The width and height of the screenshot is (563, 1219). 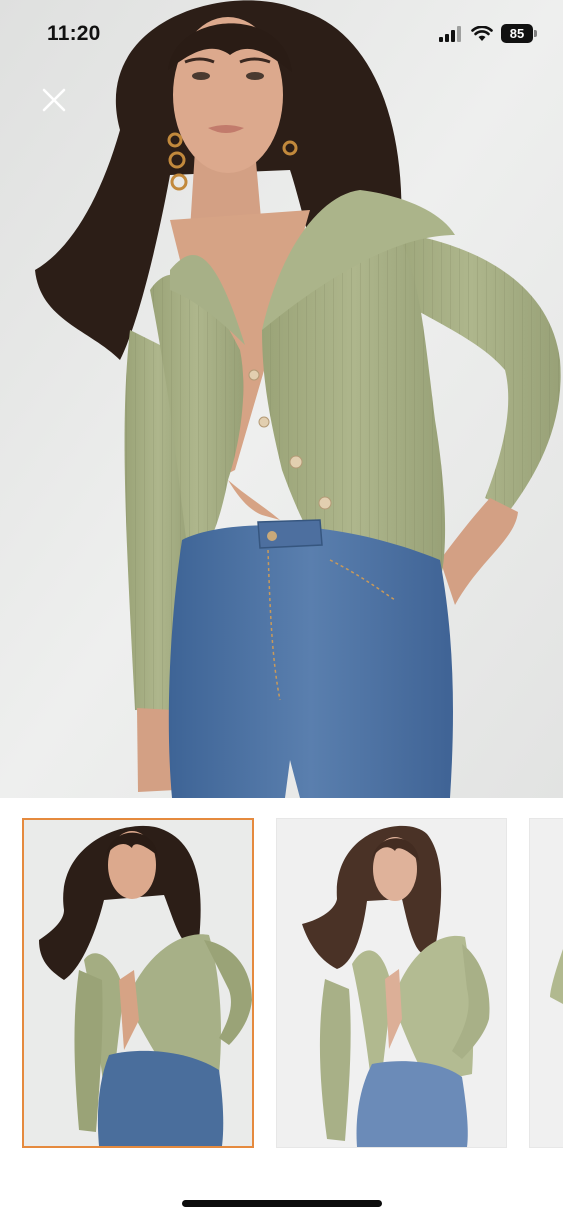 What do you see at coordinates (282, 1203) in the screenshot?
I see `home-indicator` at bounding box center [282, 1203].